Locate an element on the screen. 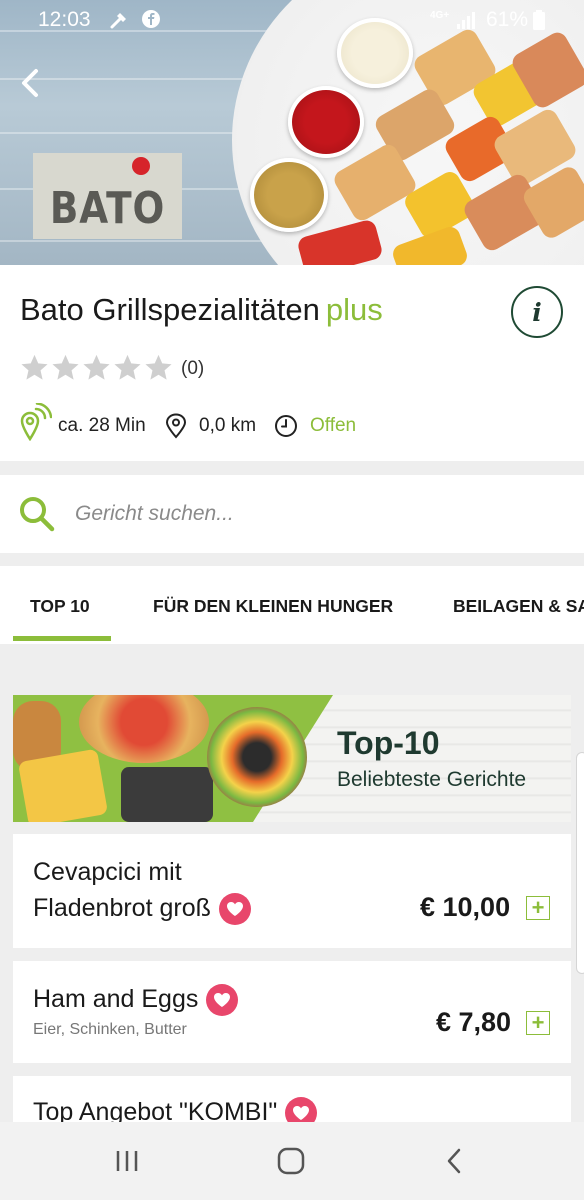 Image resolution: width=584 pixels, height=1200 pixels. recents-icon is located at coordinates (127, 1161).